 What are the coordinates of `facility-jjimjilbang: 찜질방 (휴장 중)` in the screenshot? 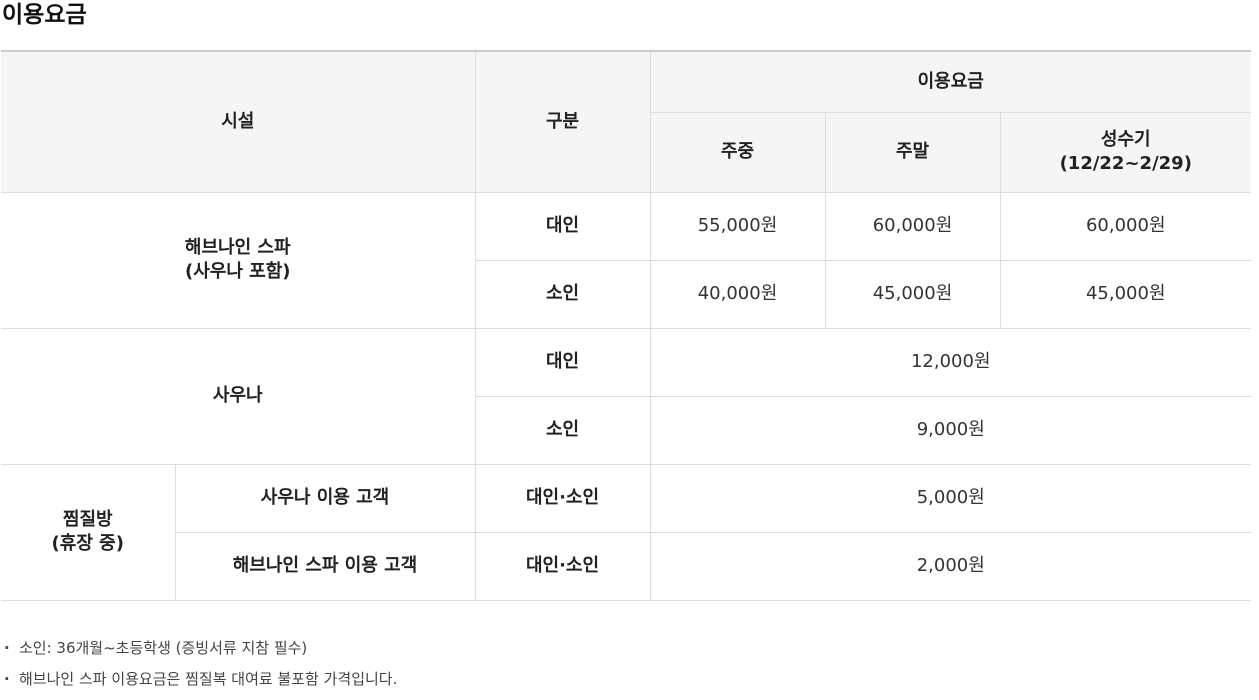 It's located at (88, 532).